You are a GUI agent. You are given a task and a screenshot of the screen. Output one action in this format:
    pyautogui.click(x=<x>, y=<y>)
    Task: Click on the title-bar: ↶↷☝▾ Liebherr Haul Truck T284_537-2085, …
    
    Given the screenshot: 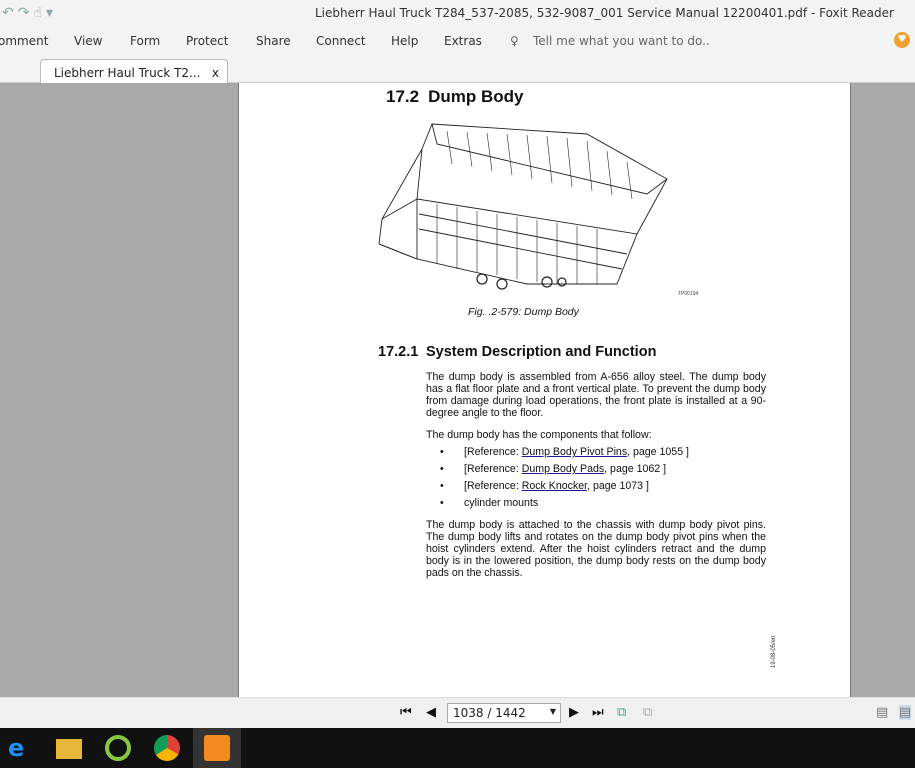 What is the action you would take?
    pyautogui.click(x=457, y=14)
    